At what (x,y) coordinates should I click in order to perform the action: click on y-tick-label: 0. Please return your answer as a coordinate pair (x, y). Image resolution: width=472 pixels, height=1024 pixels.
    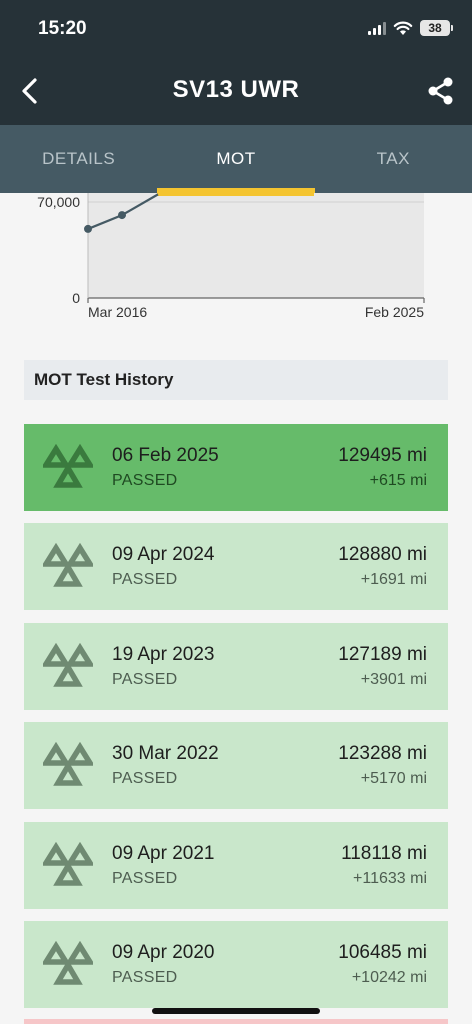
    Looking at the image, I should click on (76, 298).